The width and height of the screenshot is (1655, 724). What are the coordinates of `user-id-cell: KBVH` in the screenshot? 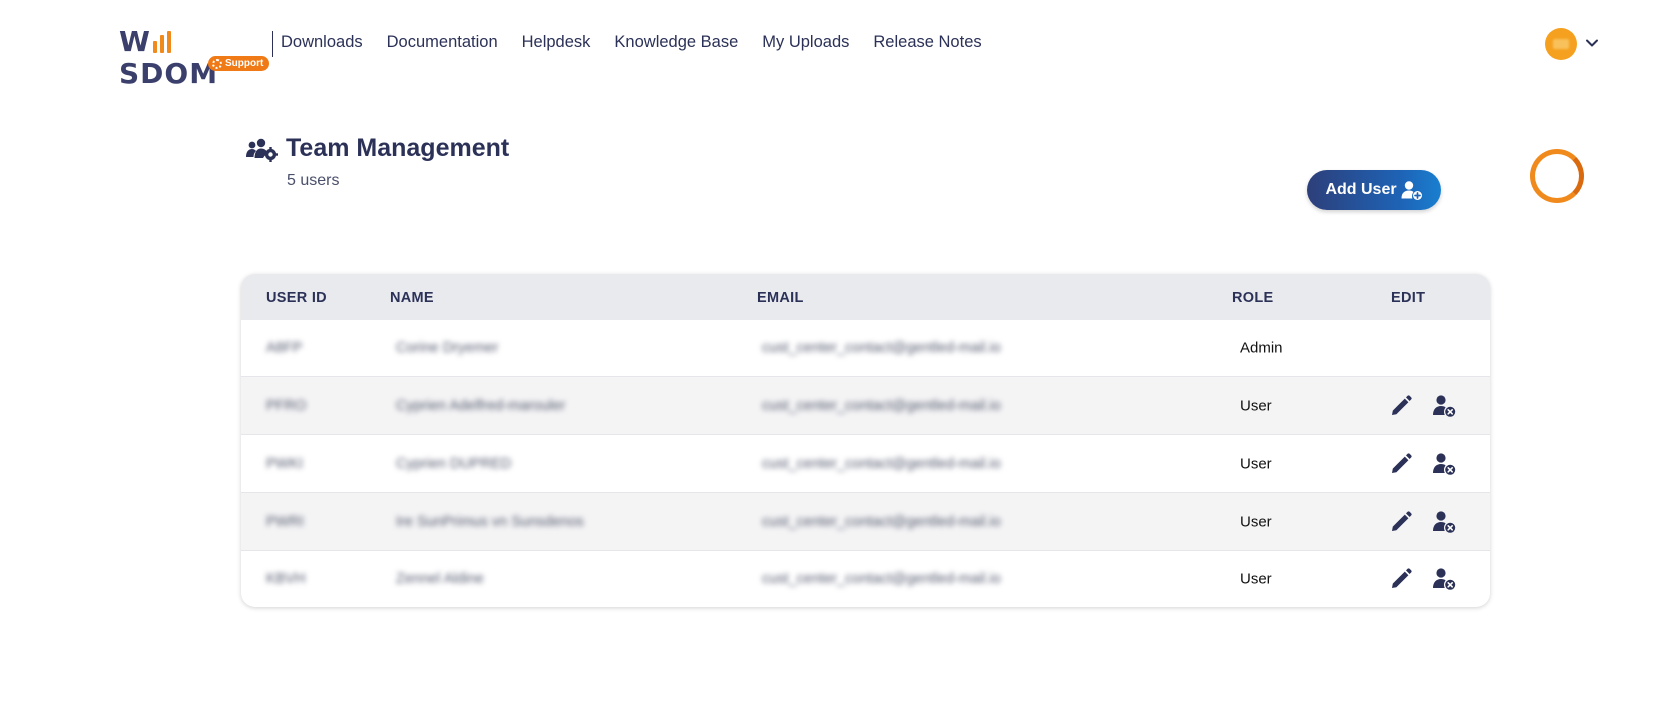 It's located at (286, 579).